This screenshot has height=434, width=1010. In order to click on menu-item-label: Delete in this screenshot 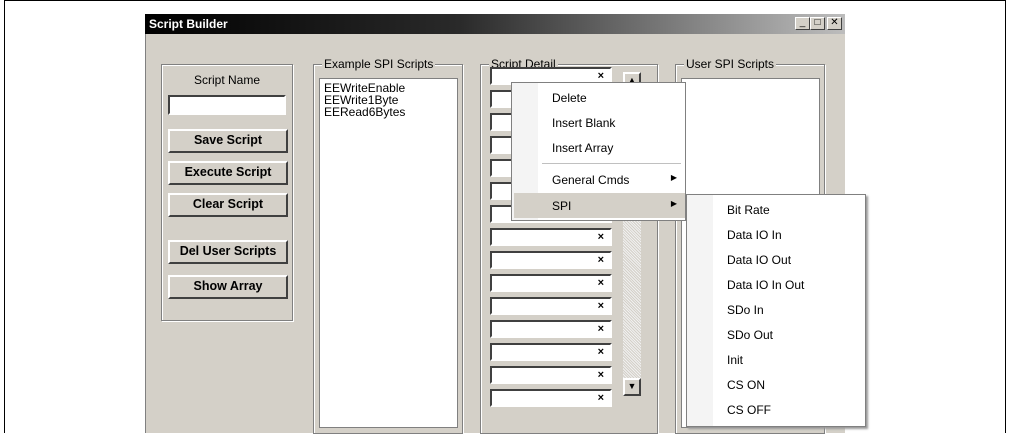, I will do `click(569, 98)`.